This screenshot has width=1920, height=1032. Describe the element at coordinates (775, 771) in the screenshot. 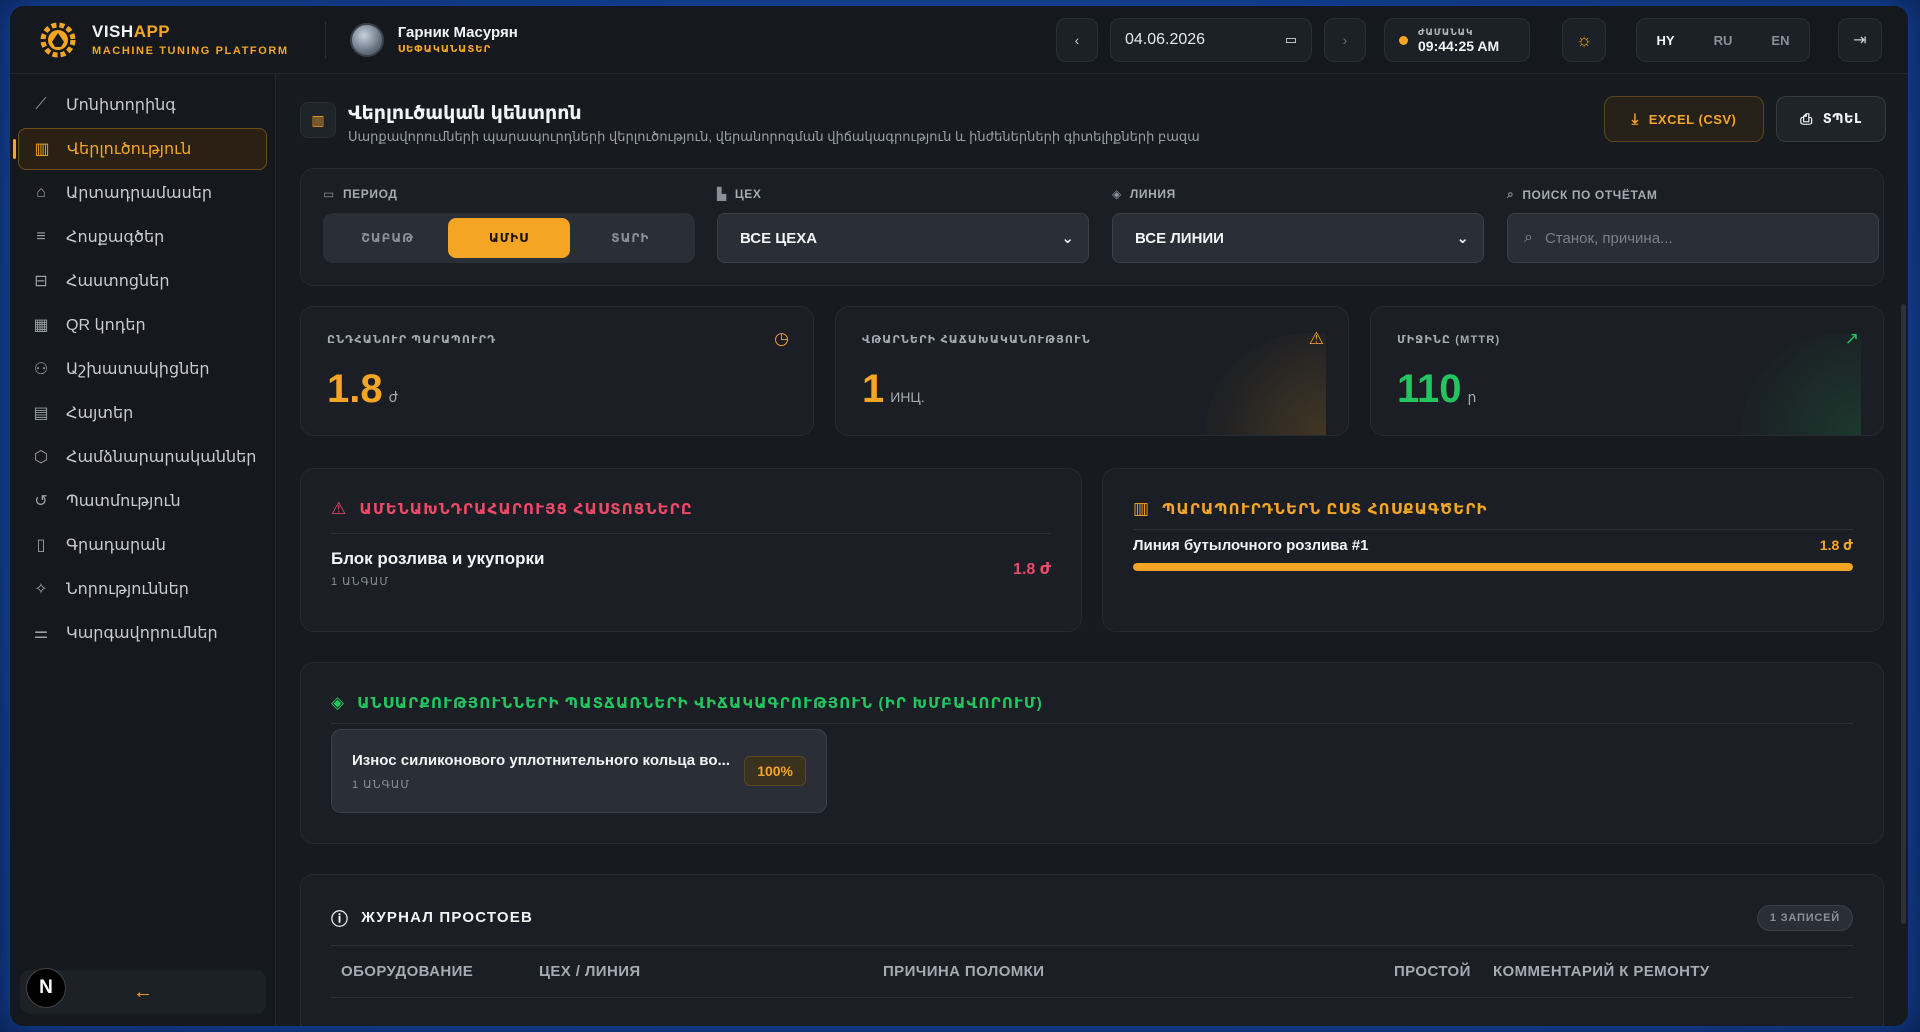

I see `cause-percent-badge: 100%` at that location.